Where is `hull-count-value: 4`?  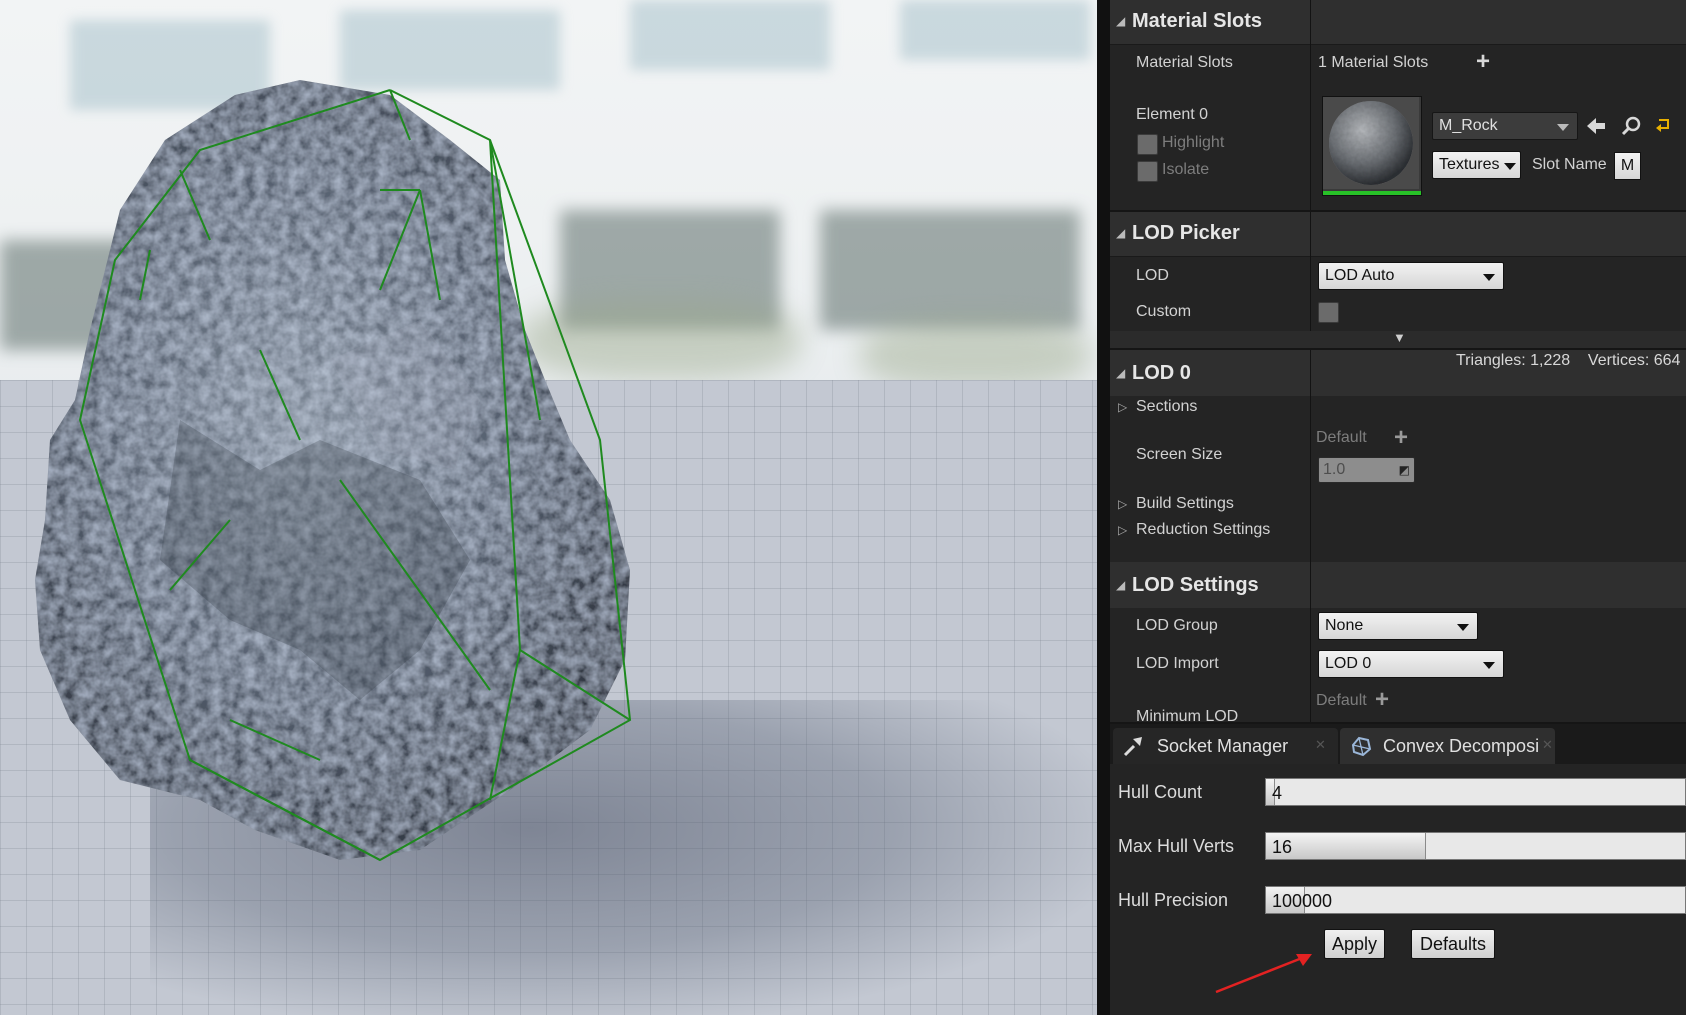
hull-count-value: 4 is located at coordinates (1277, 793).